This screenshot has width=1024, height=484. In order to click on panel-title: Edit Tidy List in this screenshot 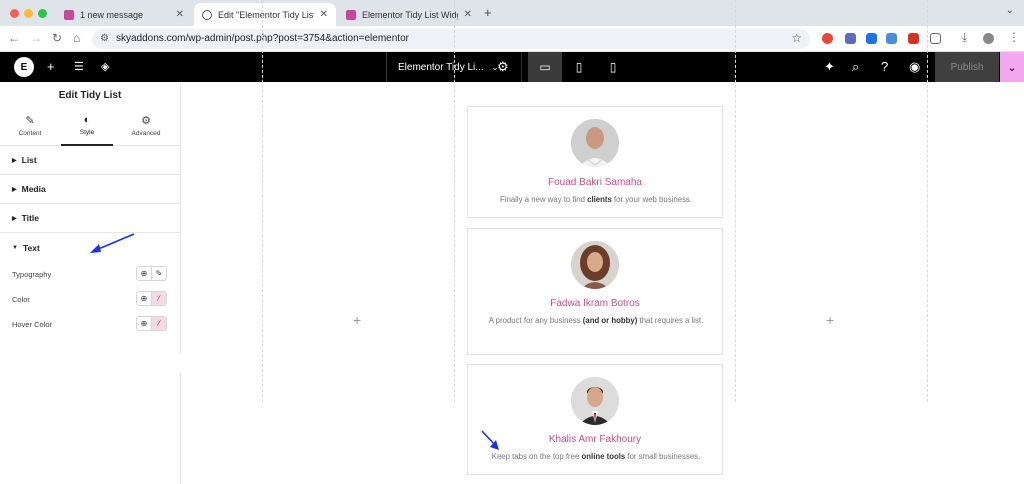, I will do `click(90, 95)`.